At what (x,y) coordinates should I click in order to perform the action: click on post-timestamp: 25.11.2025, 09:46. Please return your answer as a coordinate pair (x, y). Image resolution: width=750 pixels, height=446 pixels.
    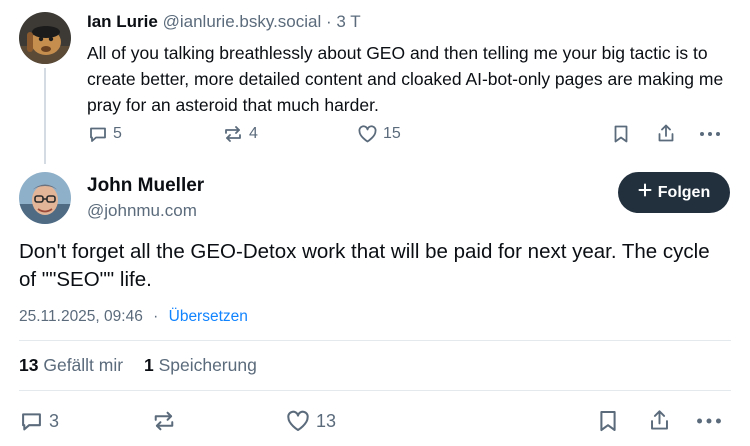
    Looking at the image, I should click on (81, 316).